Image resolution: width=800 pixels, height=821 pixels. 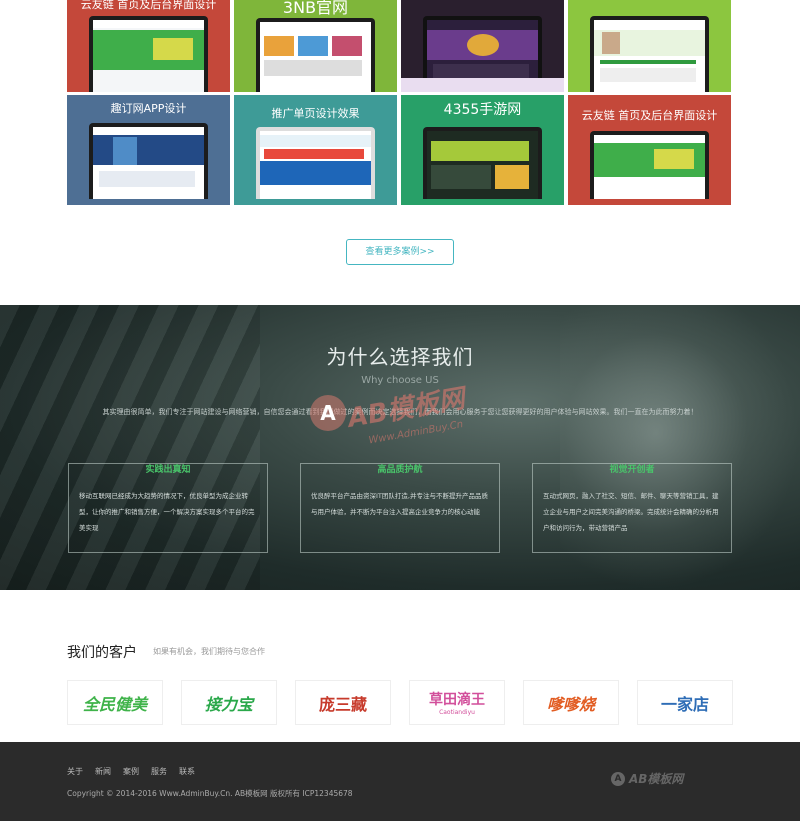 I want to click on client-logo: 草田滴王 Caotiandiyu, so click(x=457, y=702).